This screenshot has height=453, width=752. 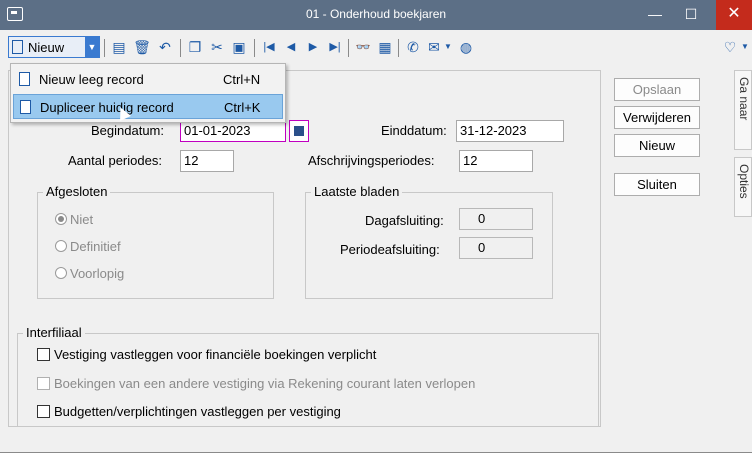 What do you see at coordinates (242, 107) in the screenshot?
I see `menu-item-shortcut: Ctrl+K` at bounding box center [242, 107].